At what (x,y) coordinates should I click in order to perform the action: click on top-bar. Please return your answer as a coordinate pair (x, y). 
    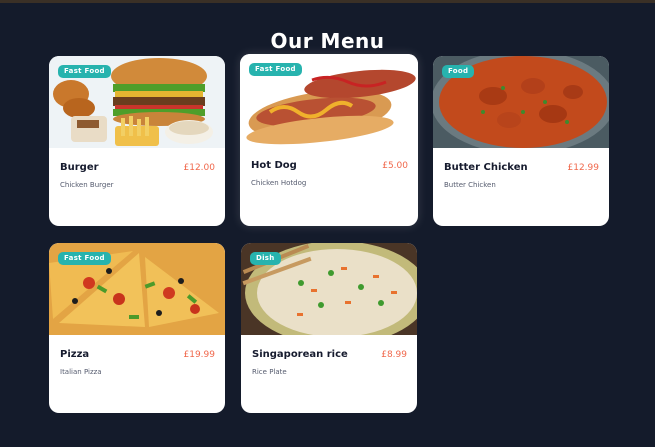
    Looking at the image, I should click on (327, 1).